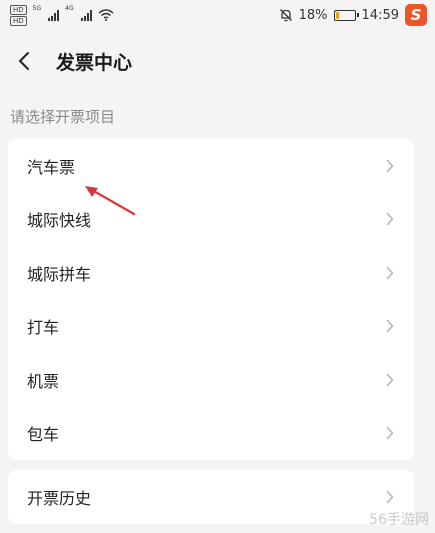 This screenshot has height=533, width=435. Describe the element at coordinates (399, 520) in the screenshot. I see `watermark: 56手游网` at that location.